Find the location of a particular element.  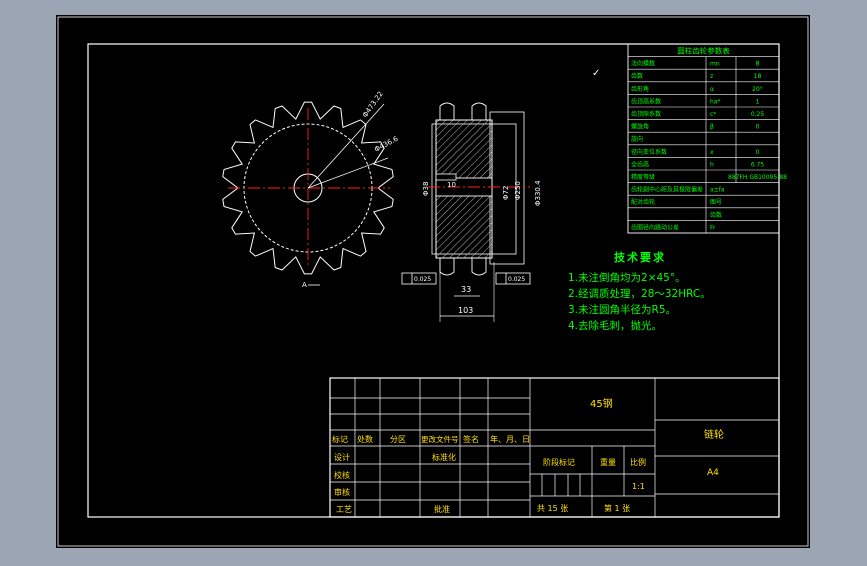

view-mark-a: A is located at coordinates (304, 285).